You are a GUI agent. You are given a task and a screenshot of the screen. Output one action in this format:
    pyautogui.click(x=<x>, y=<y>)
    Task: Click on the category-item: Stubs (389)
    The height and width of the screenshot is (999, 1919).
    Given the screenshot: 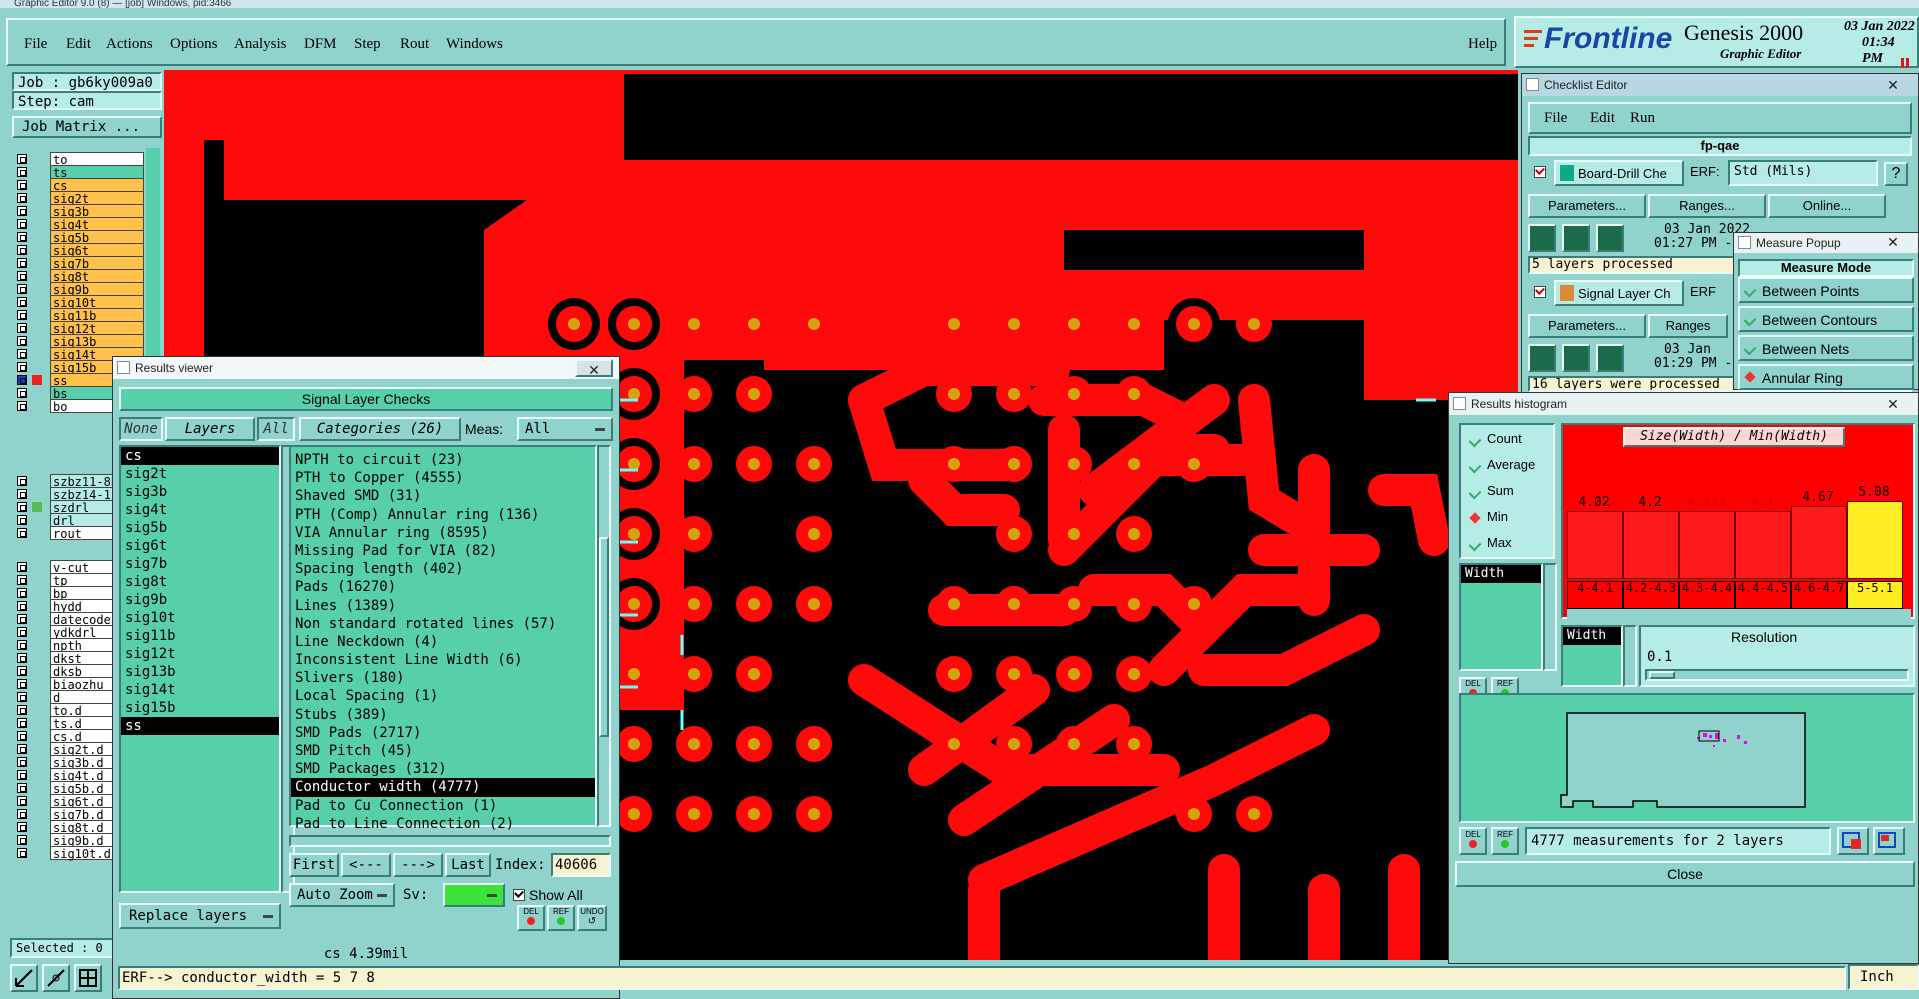 What is the action you would take?
    pyautogui.click(x=443, y=715)
    